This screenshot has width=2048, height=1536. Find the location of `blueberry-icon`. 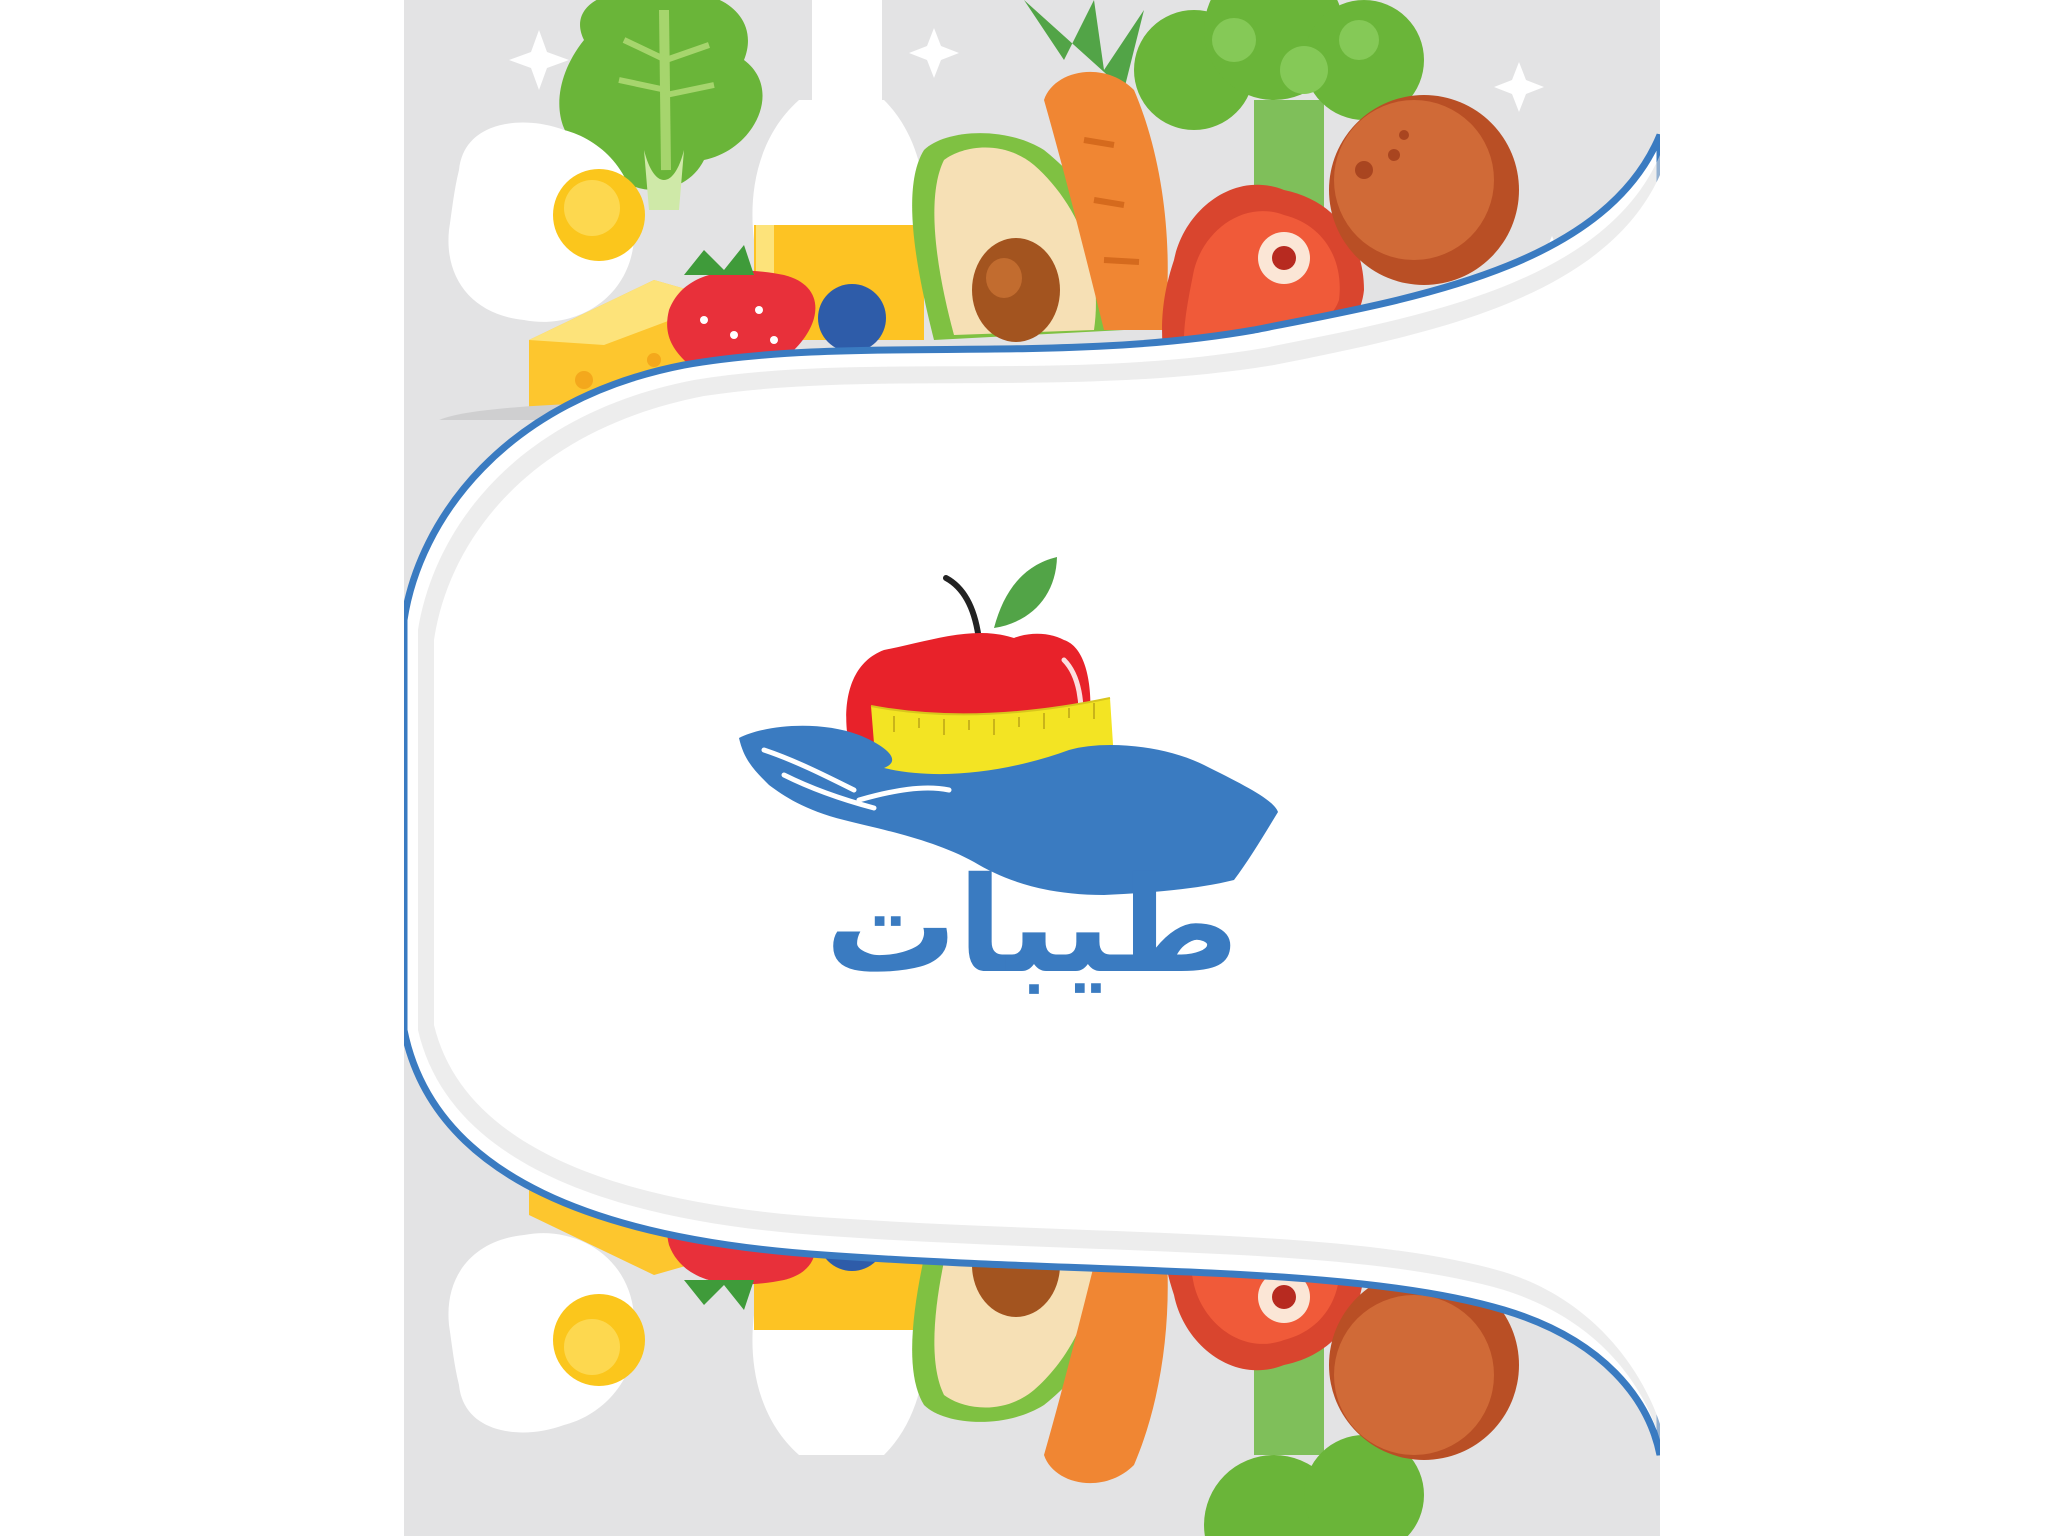

blueberry-icon is located at coordinates (852, 318).